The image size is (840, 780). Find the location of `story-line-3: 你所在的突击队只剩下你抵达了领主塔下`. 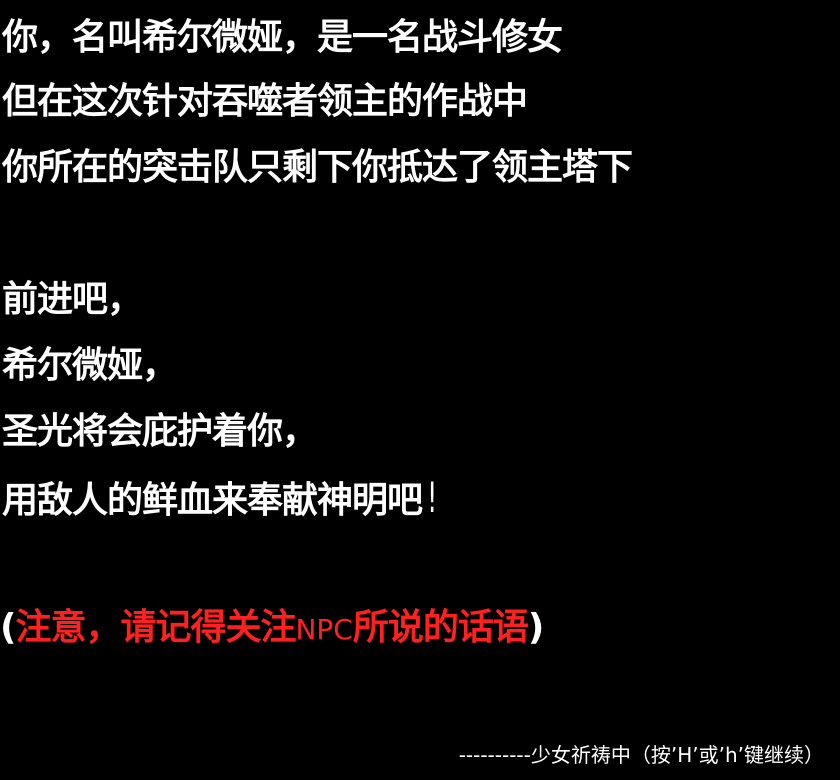

story-line-3: 你所在的突击队只剩下你抵达了领主塔下 is located at coordinates (317, 167).